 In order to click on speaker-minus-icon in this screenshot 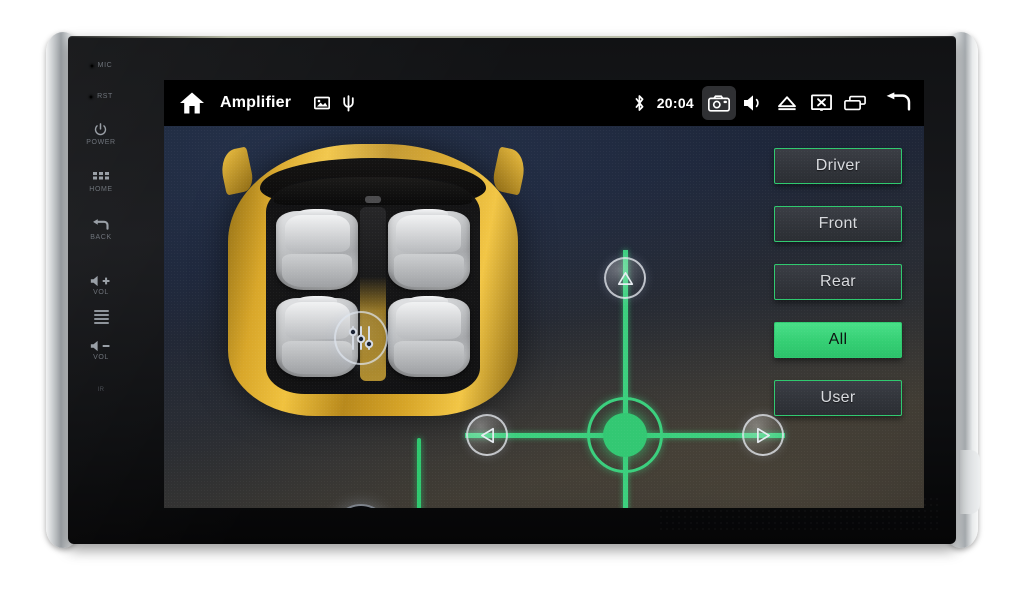, I will do `click(100, 346)`.